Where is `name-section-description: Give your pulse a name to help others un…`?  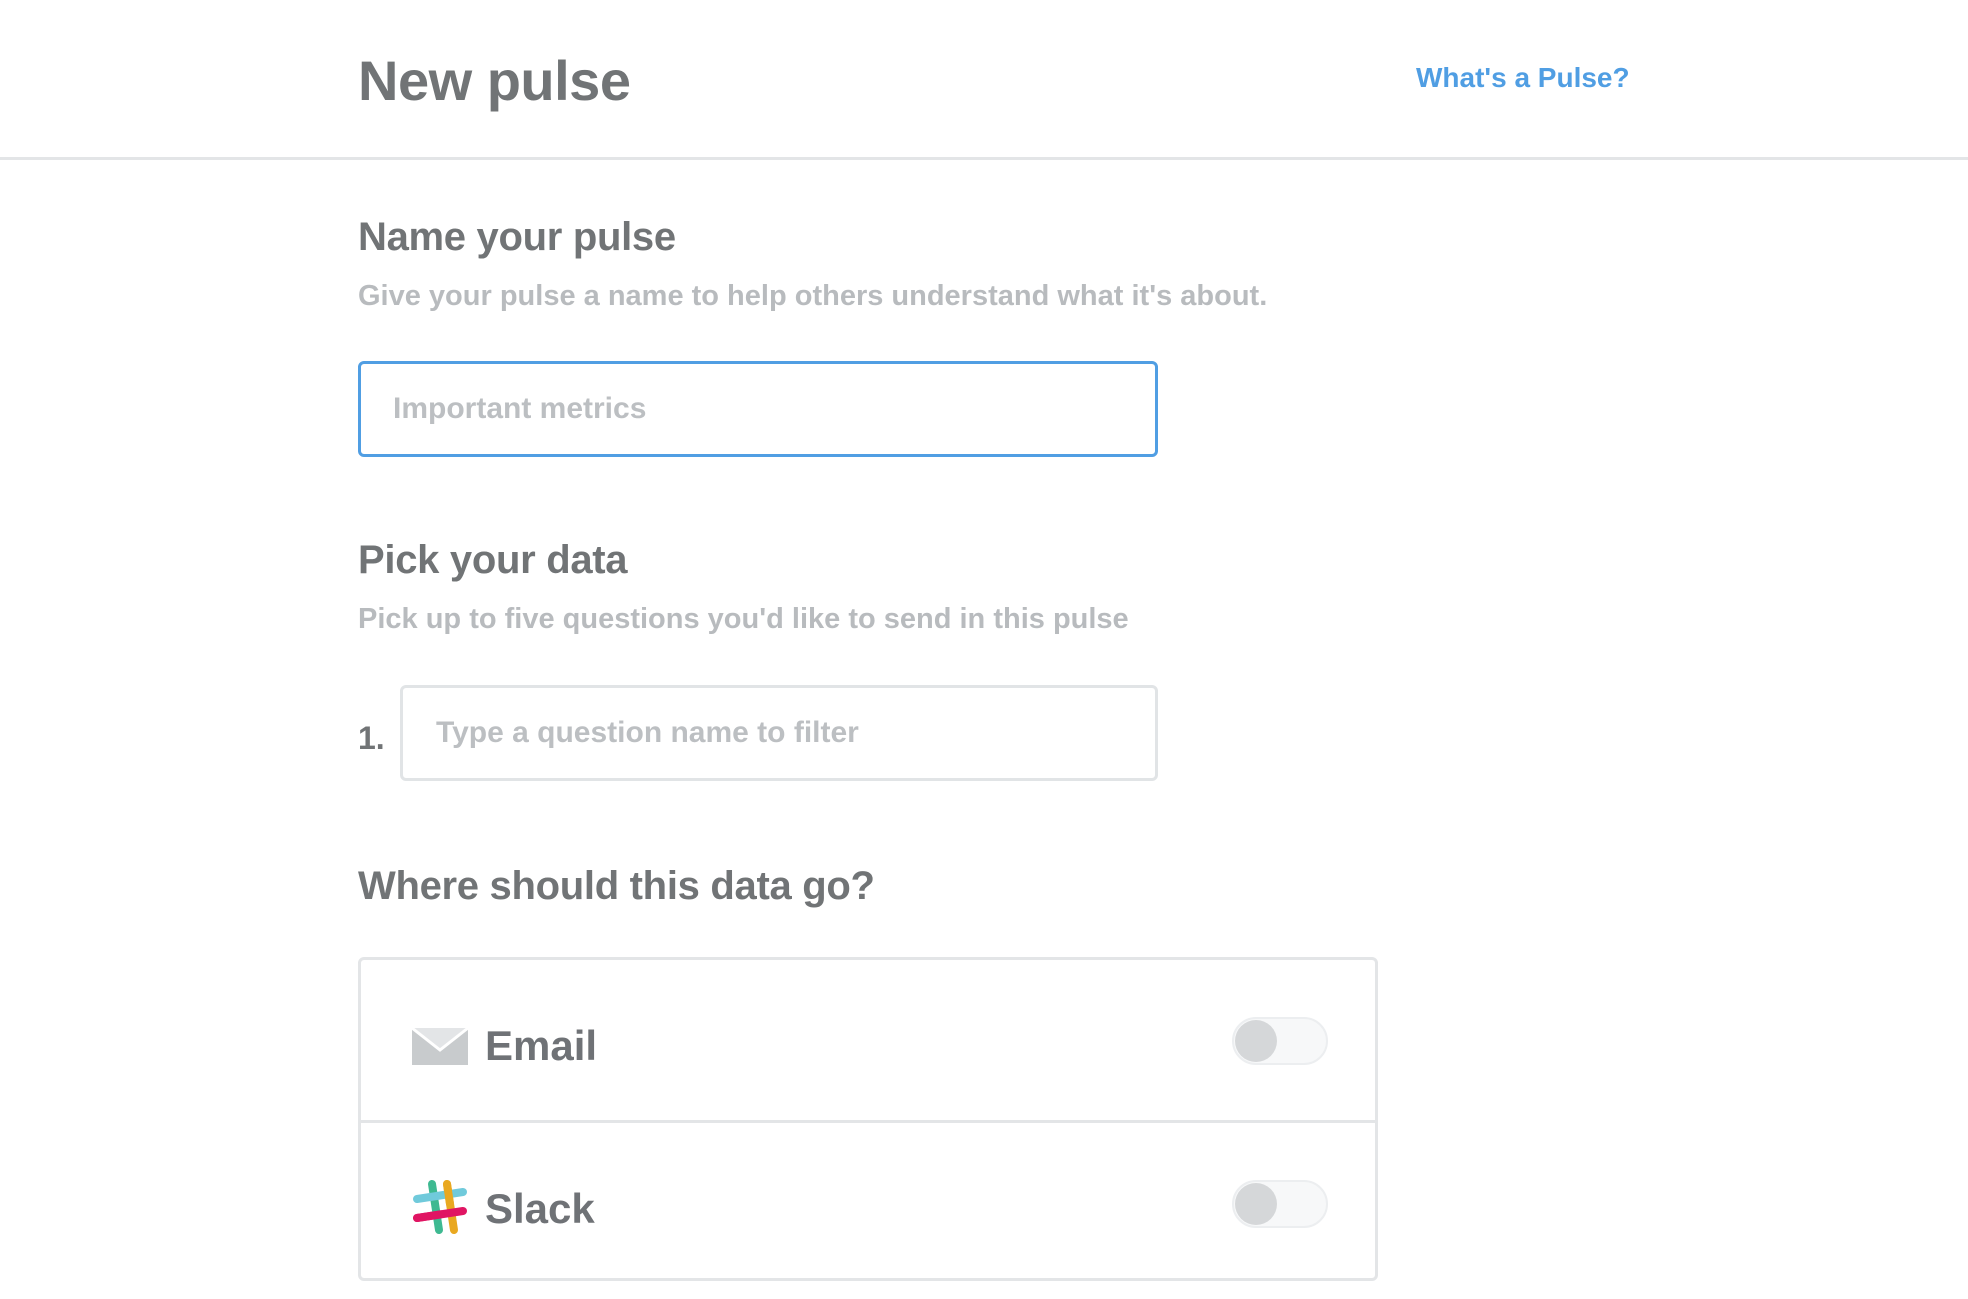
name-section-description: Give your pulse a name to help others un… is located at coordinates (813, 296).